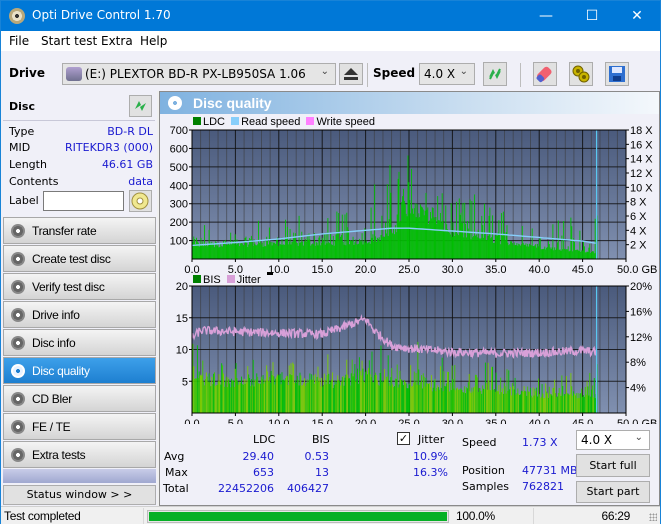 Image resolution: width=661 pixels, height=524 pixels. I want to click on disc-label-input, so click(83, 201).